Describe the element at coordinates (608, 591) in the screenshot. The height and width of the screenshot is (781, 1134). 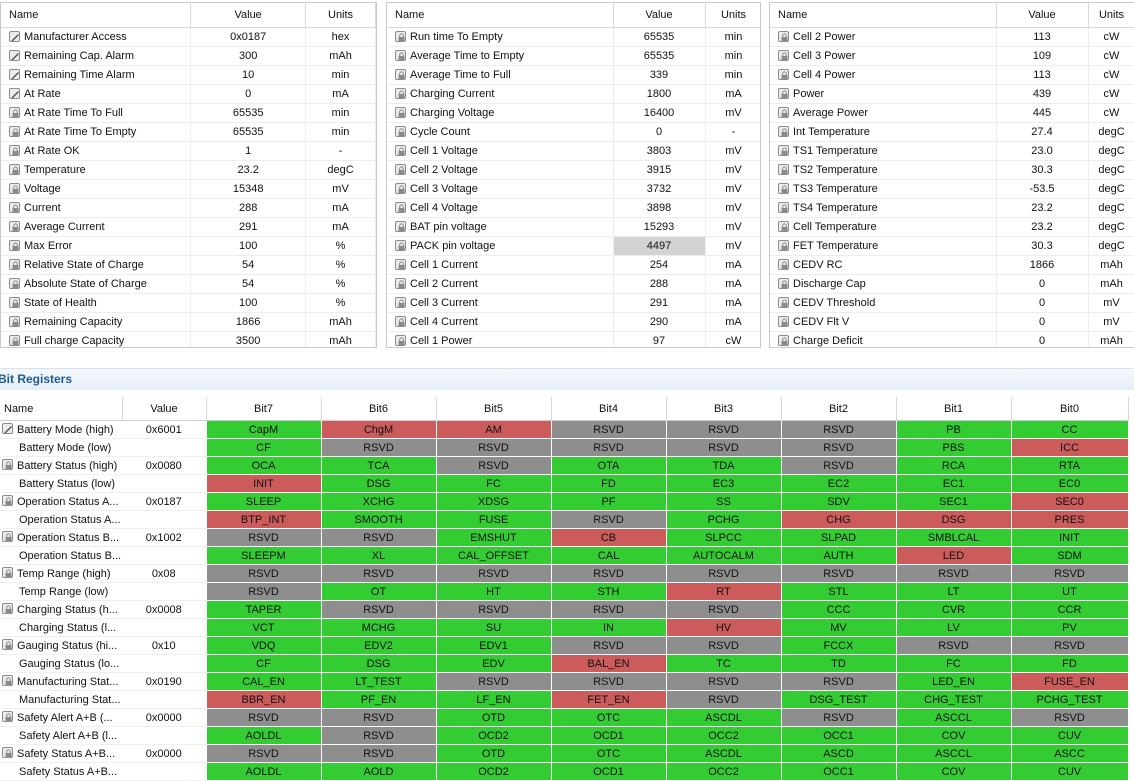
I see `bit-cell: STH` at that location.